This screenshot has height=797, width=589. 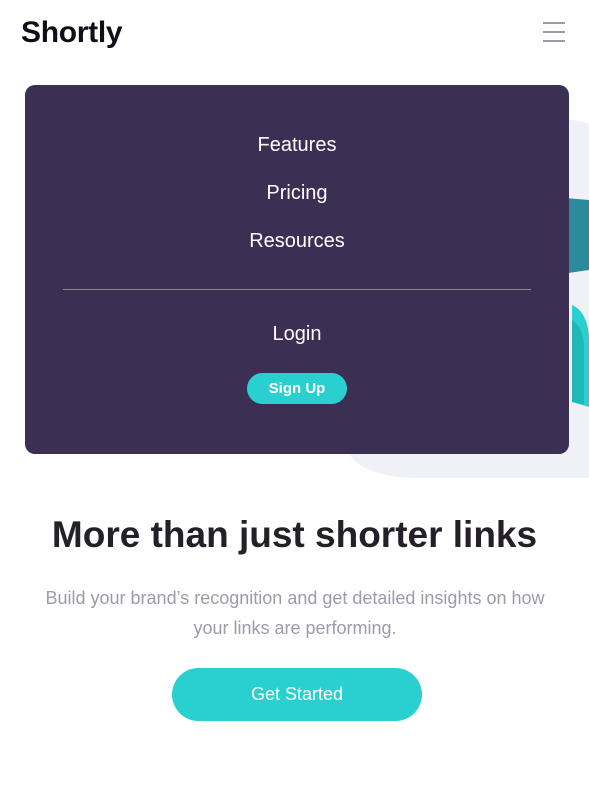 What do you see at coordinates (294, 534) in the screenshot?
I see `hero-title: More than just shorter links` at bounding box center [294, 534].